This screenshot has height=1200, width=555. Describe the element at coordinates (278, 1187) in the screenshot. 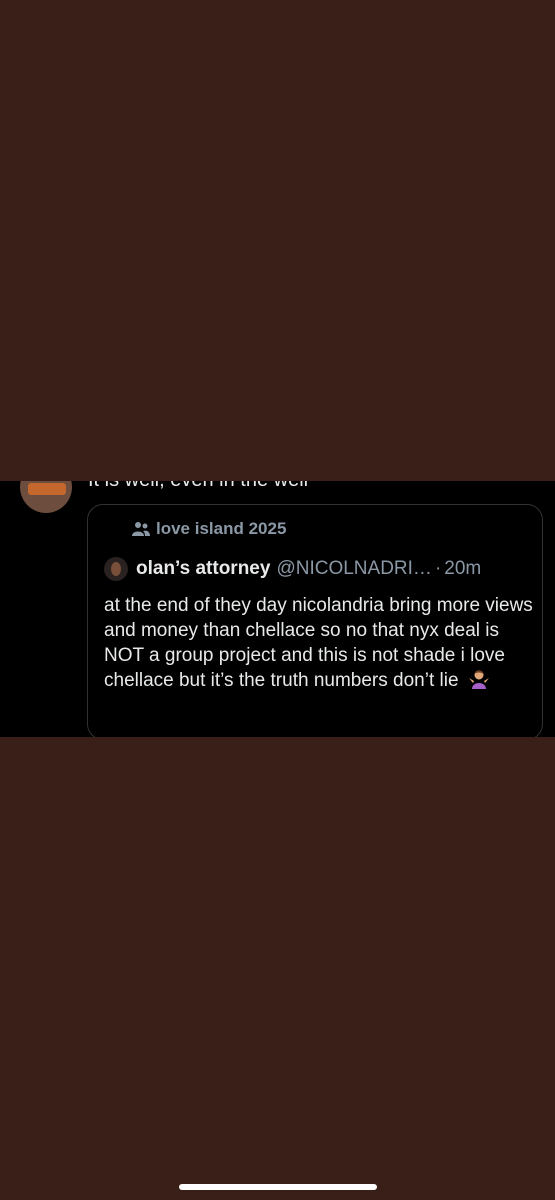

I see `home-indicator` at that location.